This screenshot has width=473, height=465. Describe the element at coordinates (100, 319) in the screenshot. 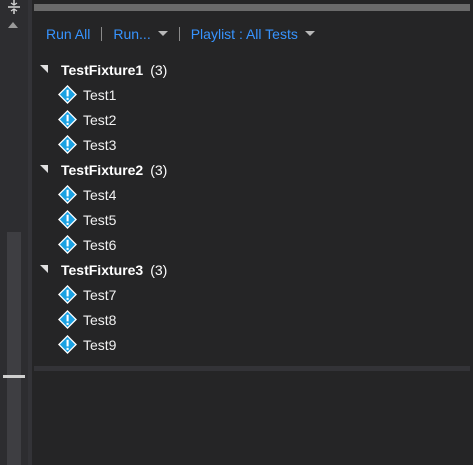

I see `test-name: Test8` at that location.